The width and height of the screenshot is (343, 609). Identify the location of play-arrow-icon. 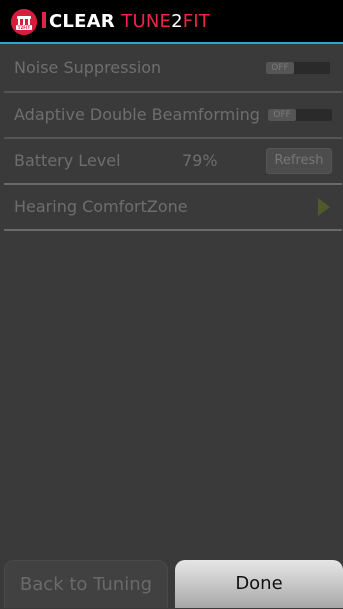
(324, 209).